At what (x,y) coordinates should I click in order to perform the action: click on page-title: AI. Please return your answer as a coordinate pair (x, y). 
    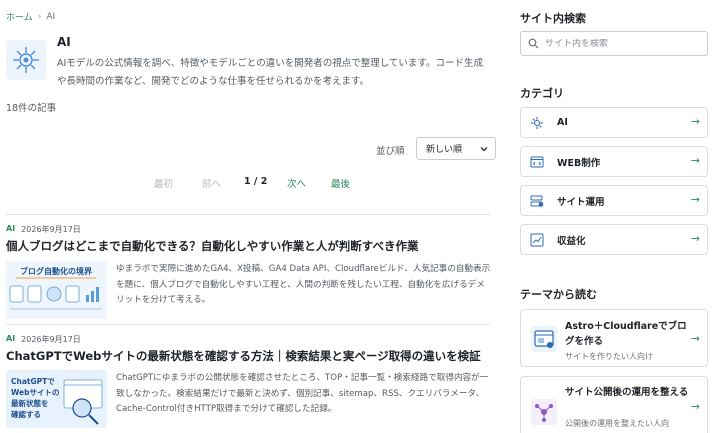
    Looking at the image, I should click on (64, 42).